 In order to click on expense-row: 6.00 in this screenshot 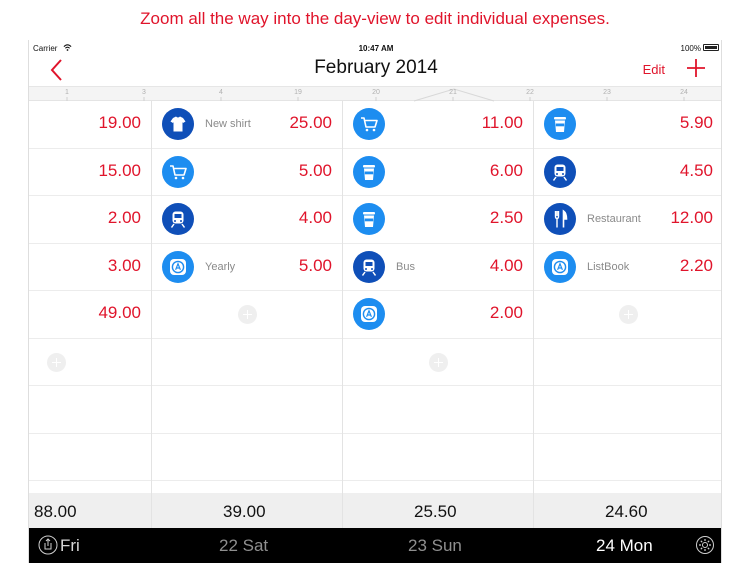, I will do `click(438, 172)`.